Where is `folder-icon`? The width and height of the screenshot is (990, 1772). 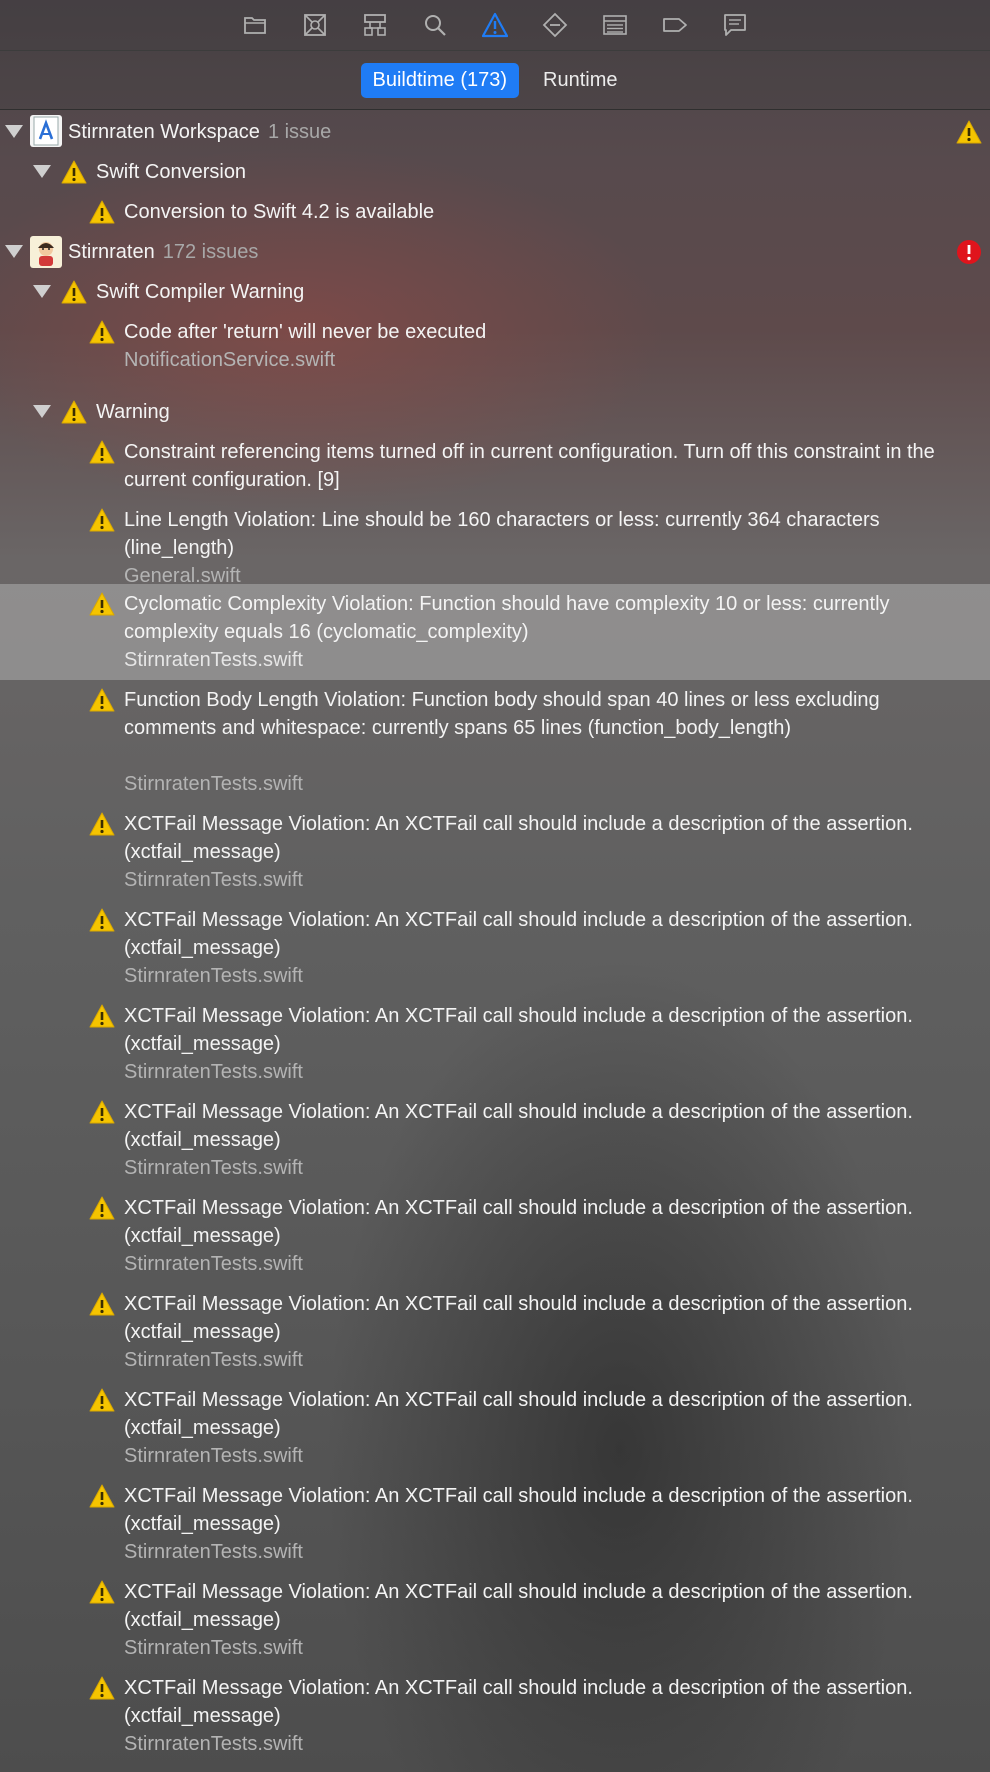
folder-icon is located at coordinates (255, 25).